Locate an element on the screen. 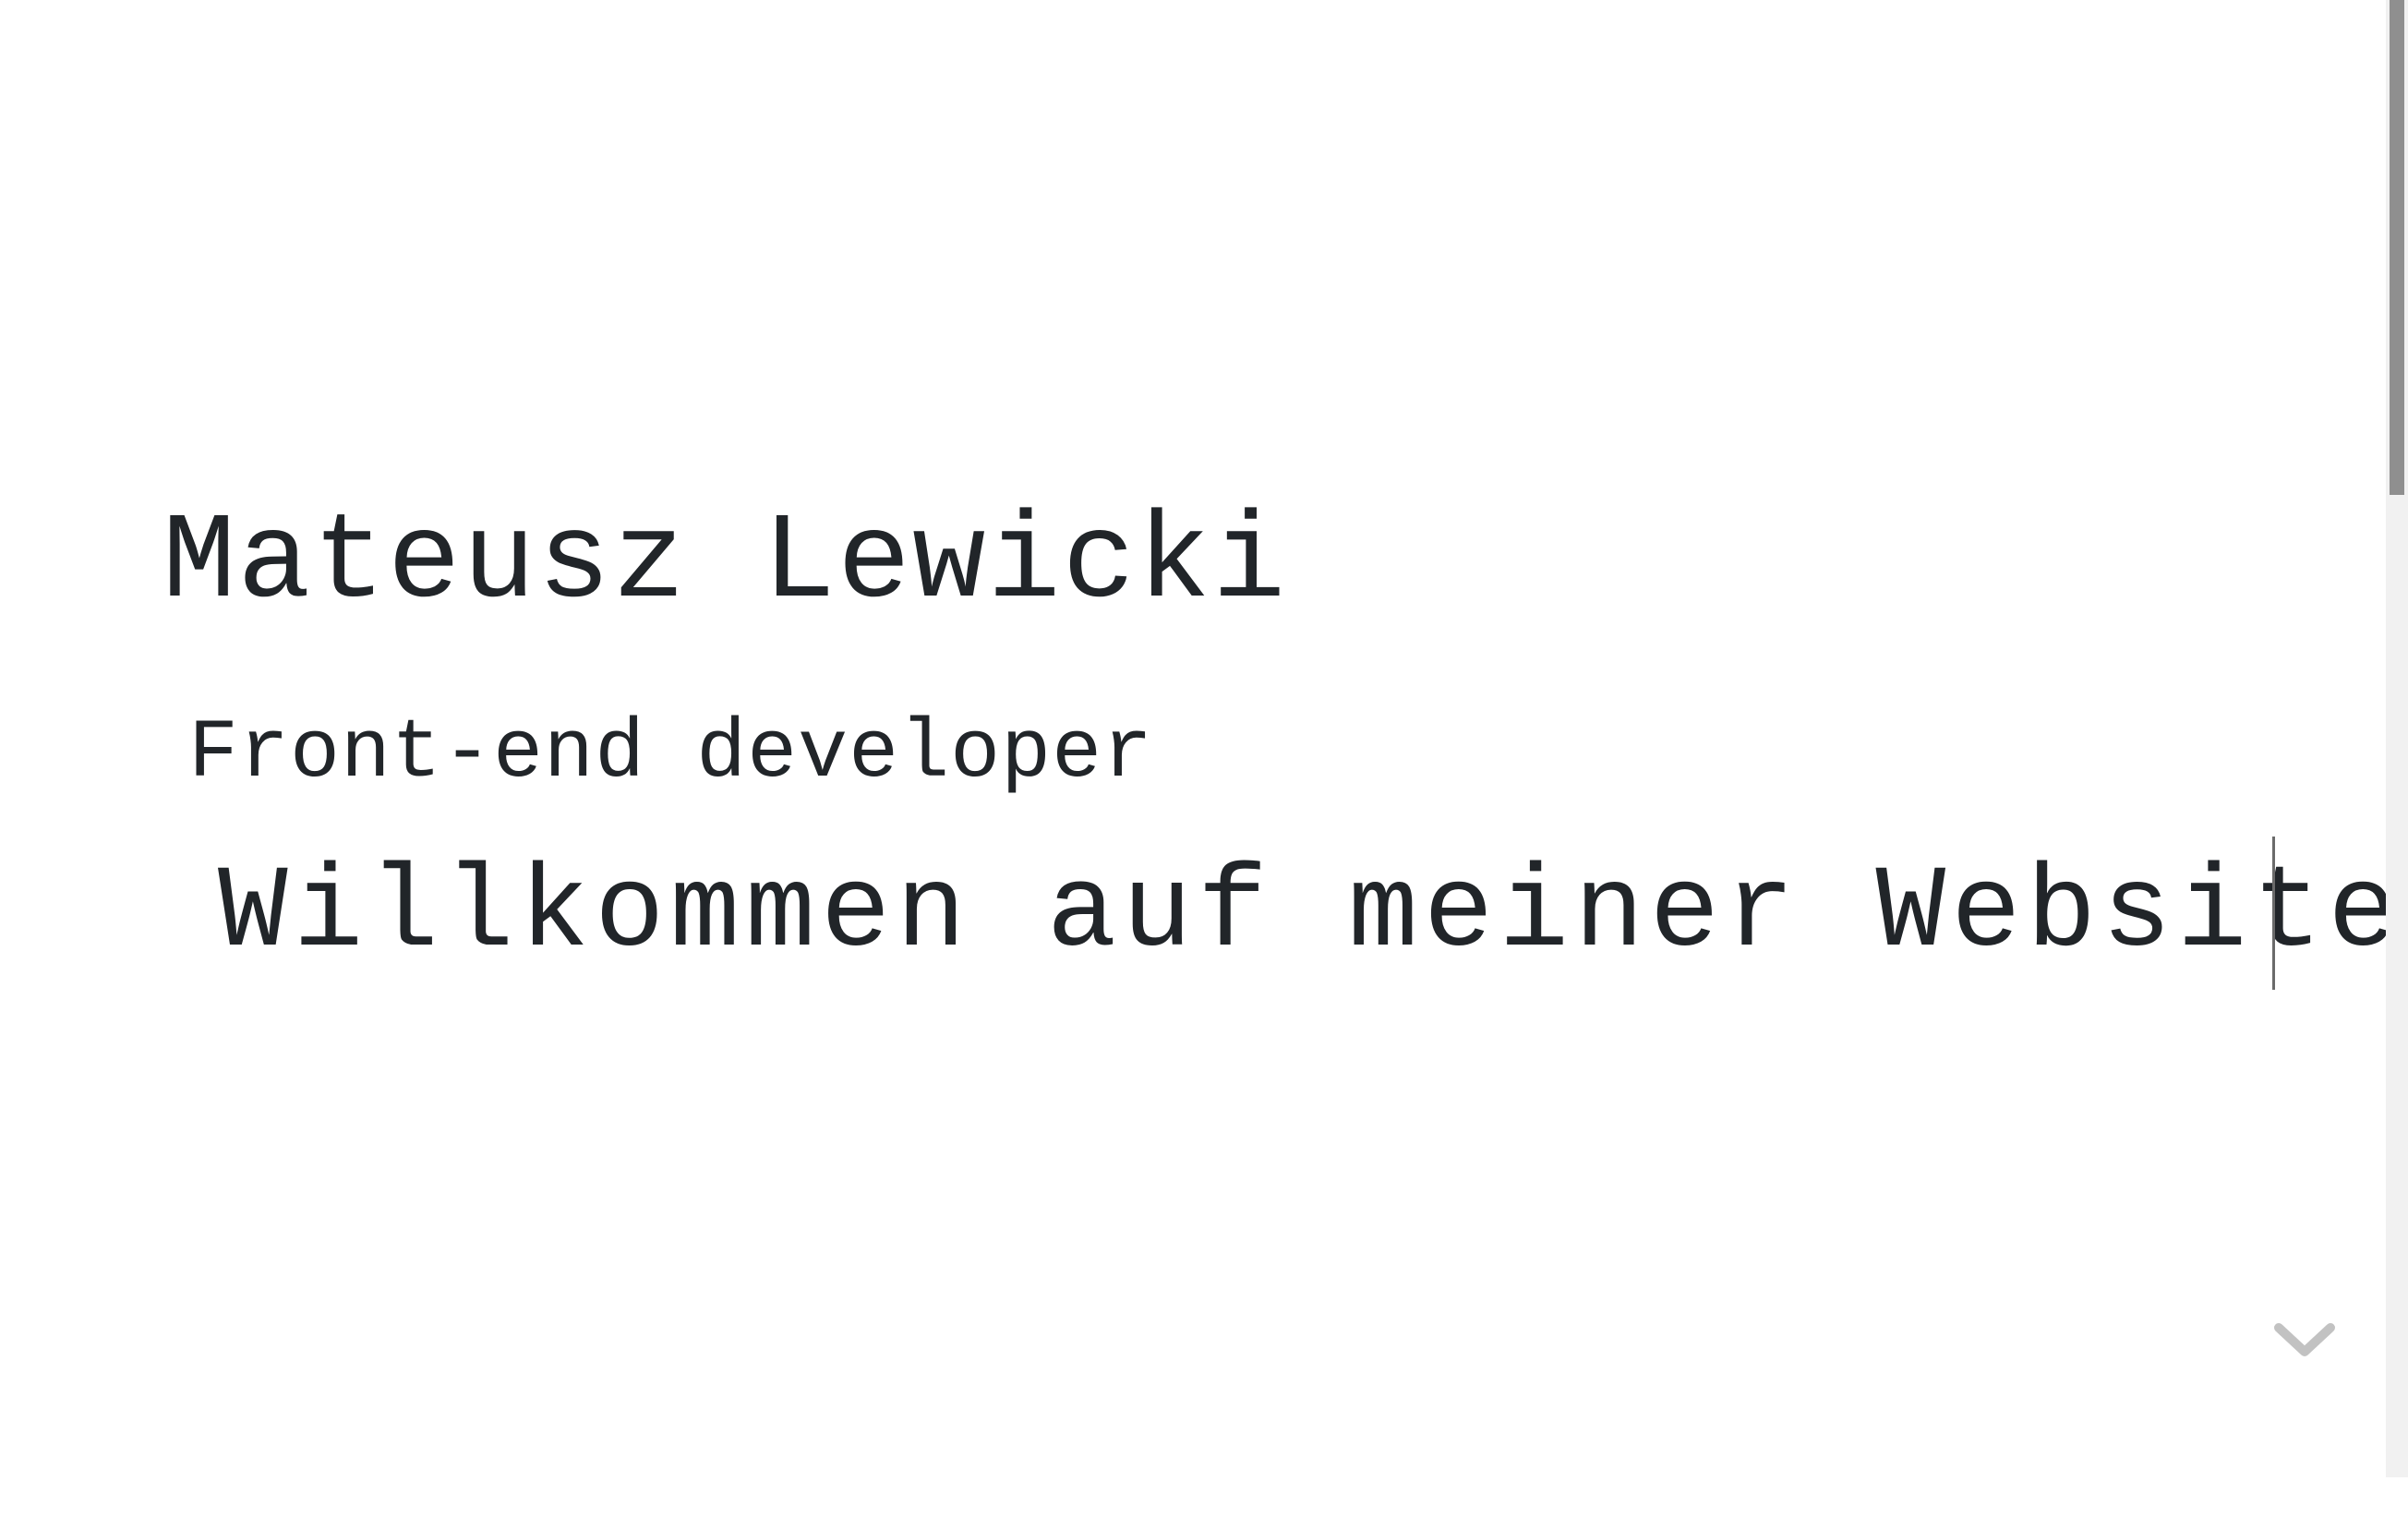 Image resolution: width=2408 pixels, height=1529 pixels. page-bottom-area is located at coordinates (1204, 1503).